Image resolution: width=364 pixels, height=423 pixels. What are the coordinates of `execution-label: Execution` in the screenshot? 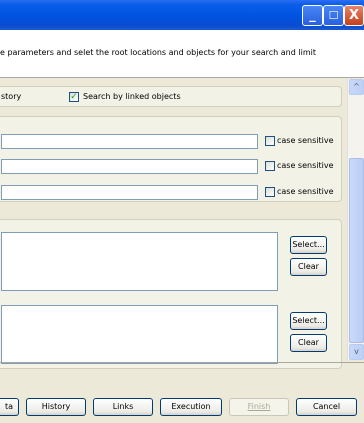 It's located at (191, 406).